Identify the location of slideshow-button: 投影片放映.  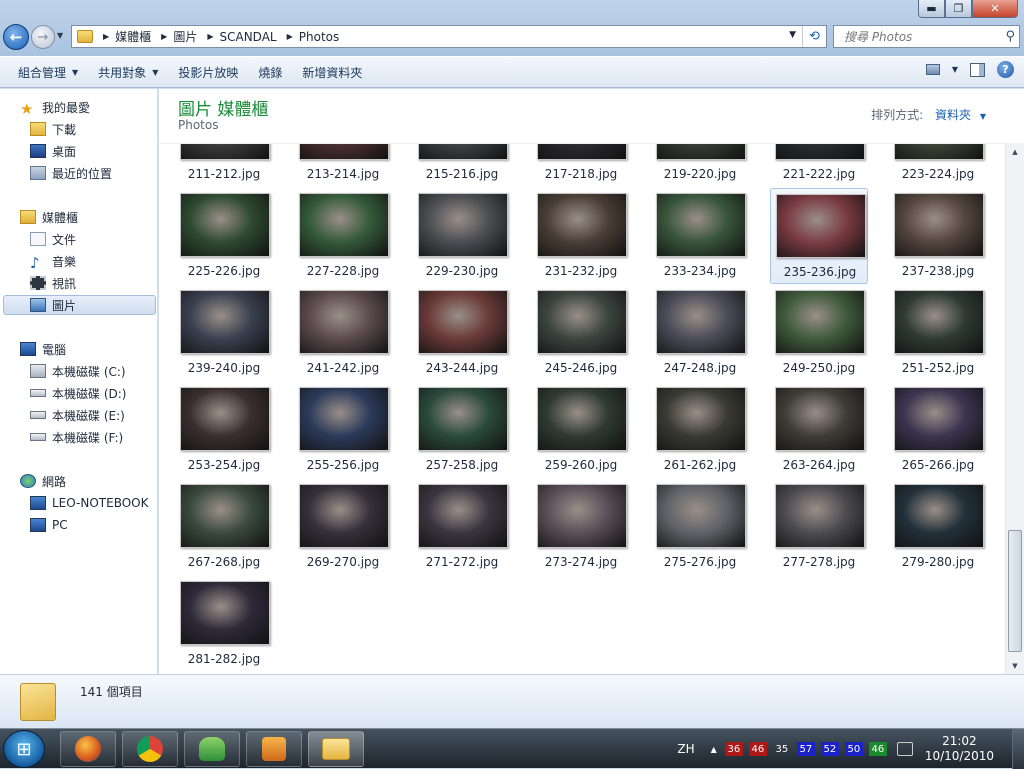
(208, 72).